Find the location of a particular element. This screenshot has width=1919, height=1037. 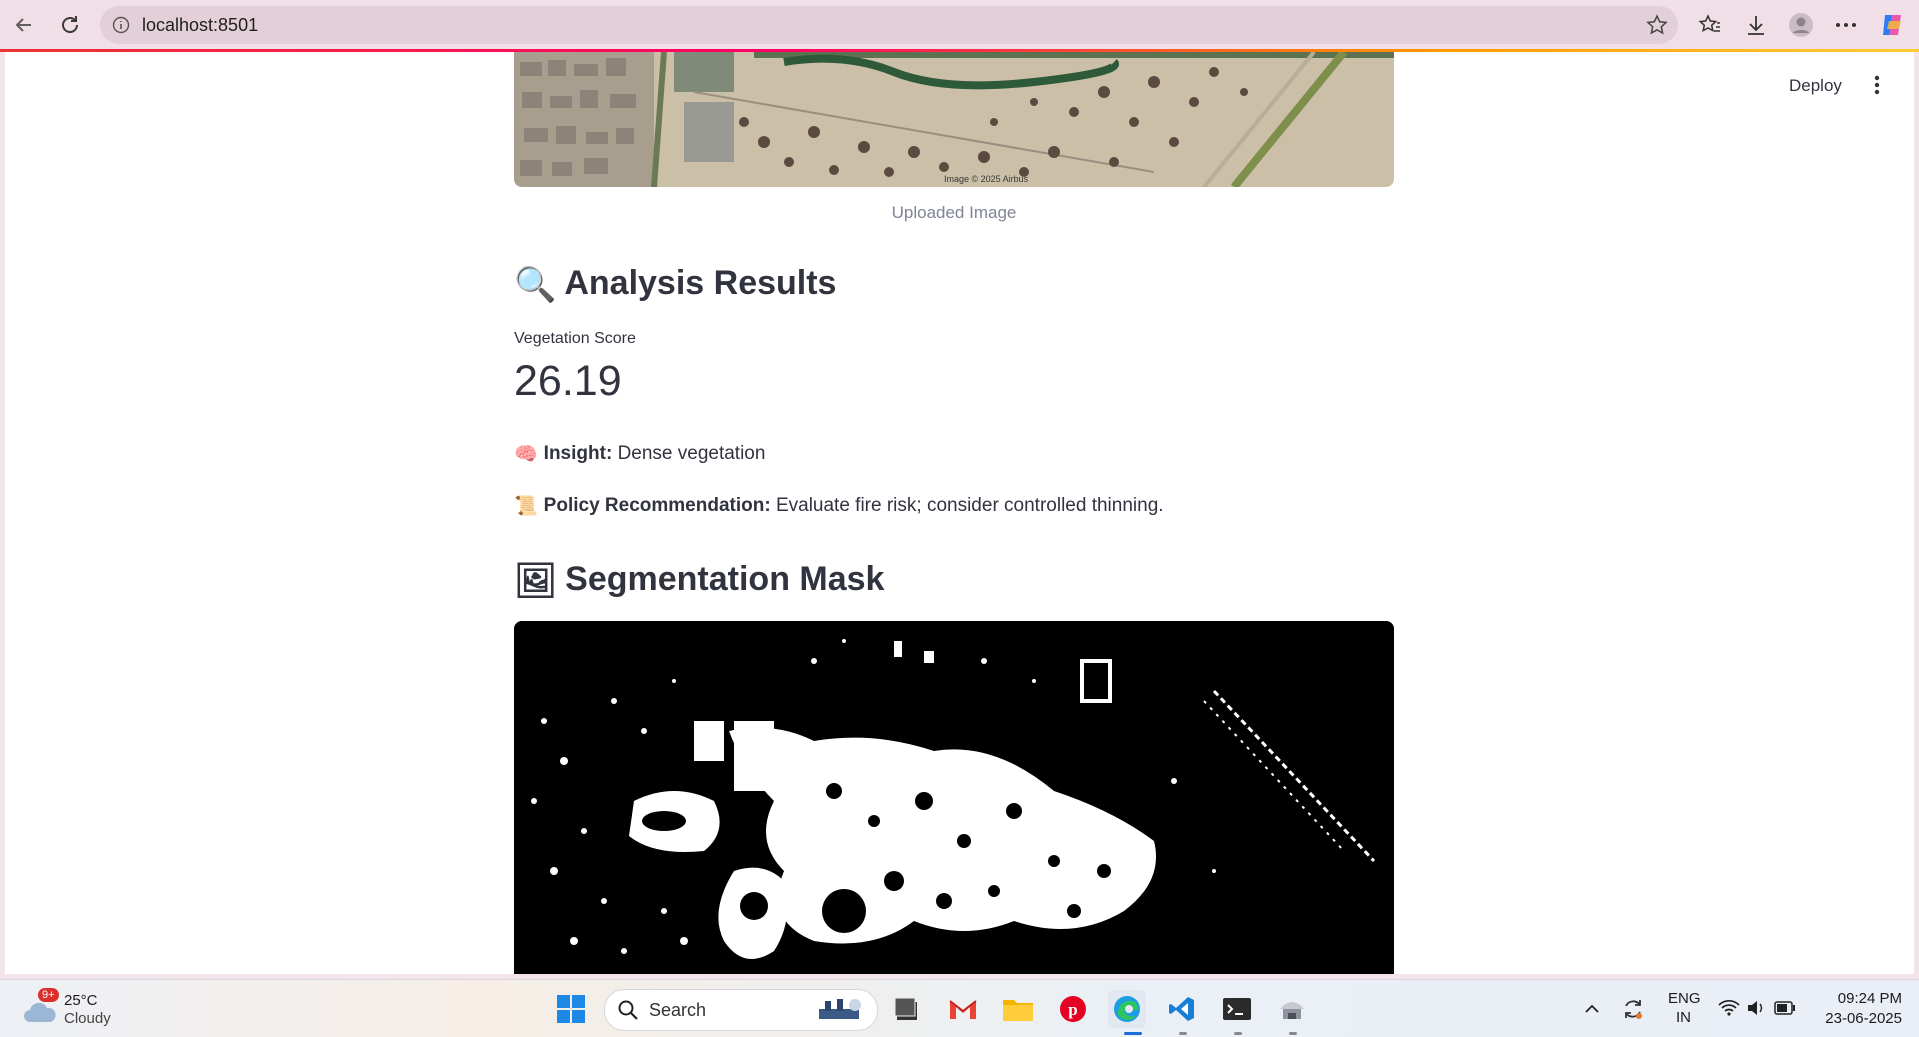

settings-menu-button is located at coordinates (1846, 25).